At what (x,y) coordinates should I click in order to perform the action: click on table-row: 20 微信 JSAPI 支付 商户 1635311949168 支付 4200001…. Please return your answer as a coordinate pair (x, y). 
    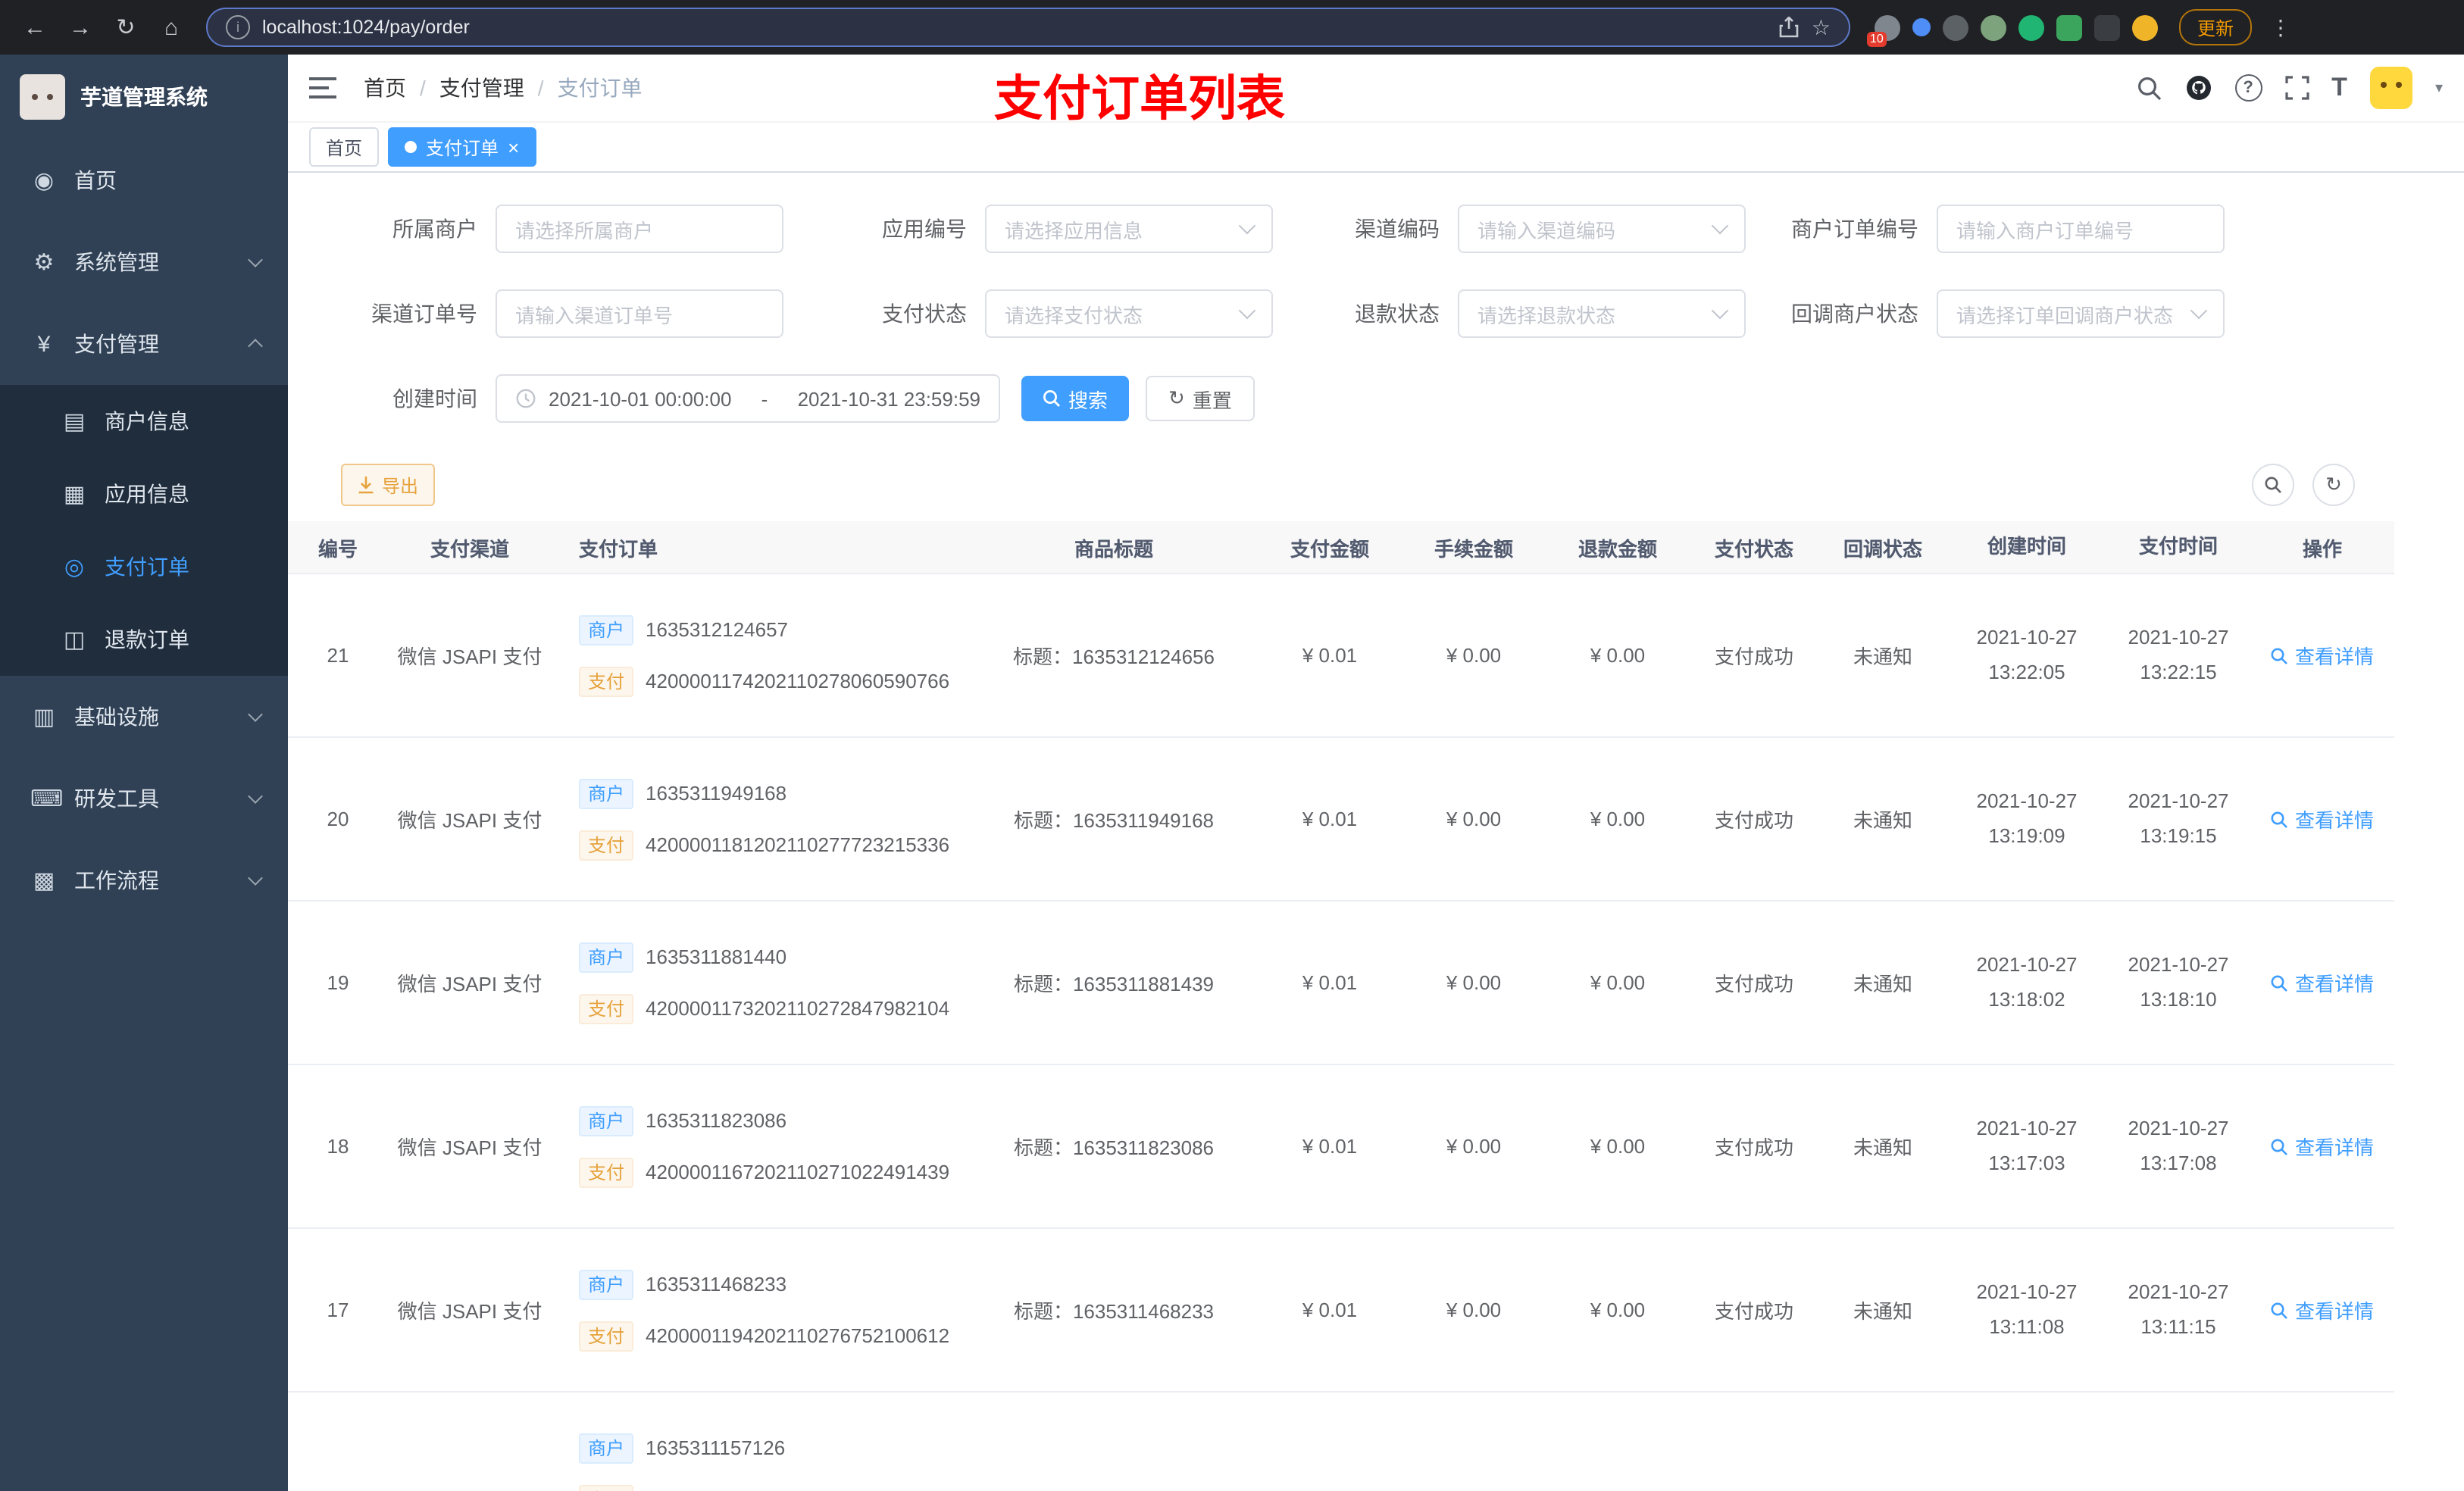
    Looking at the image, I should click on (1341, 820).